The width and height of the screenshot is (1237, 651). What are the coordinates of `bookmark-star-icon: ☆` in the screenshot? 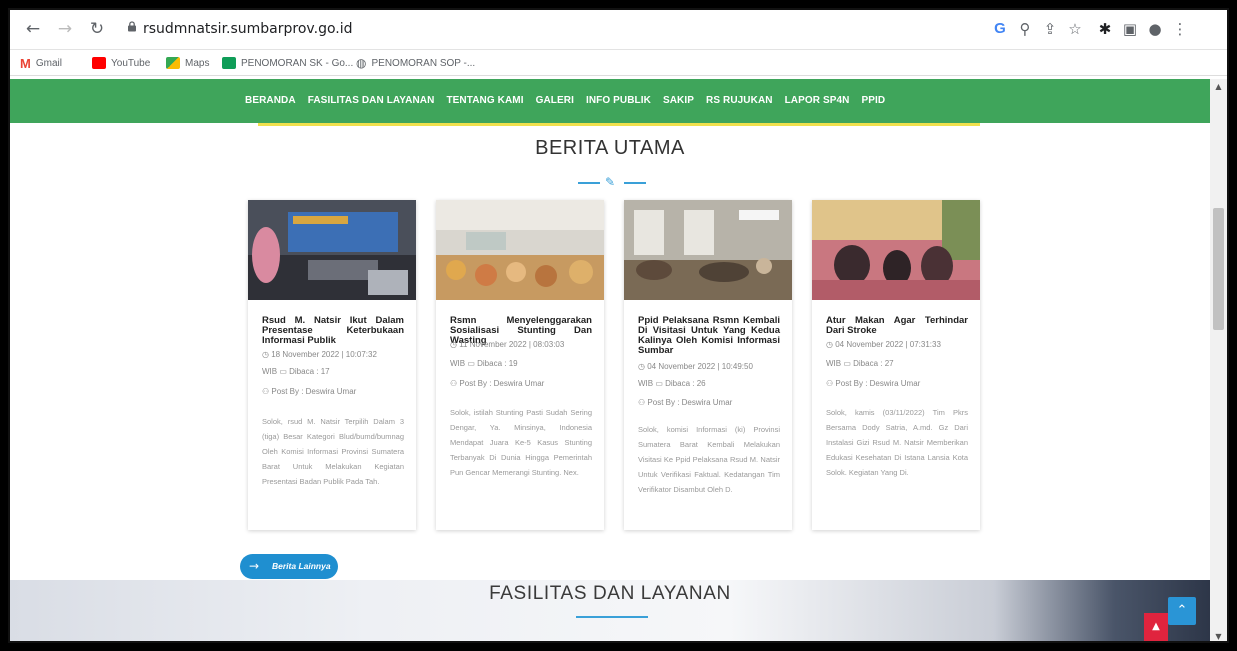 It's located at (1075, 29).